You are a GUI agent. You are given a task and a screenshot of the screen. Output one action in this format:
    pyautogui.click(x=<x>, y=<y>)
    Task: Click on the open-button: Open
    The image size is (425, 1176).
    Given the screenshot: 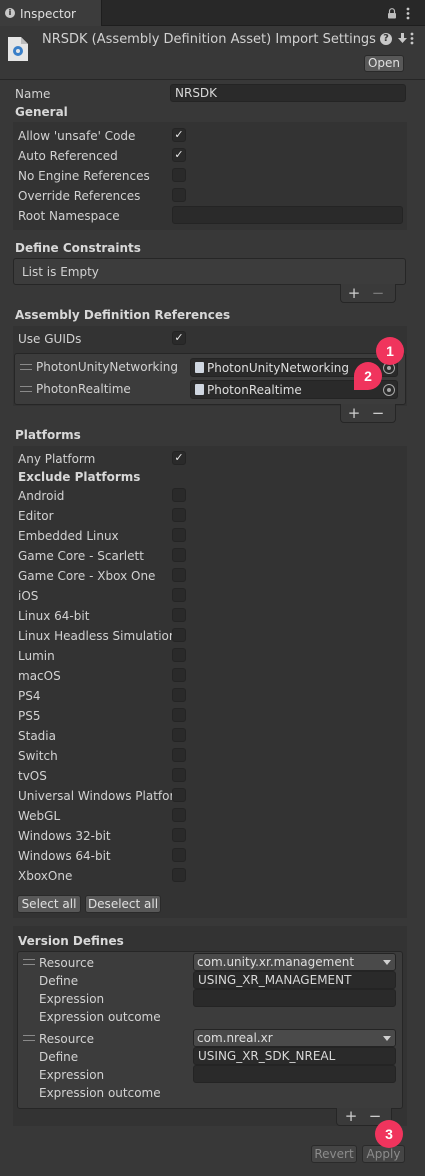 What is the action you would take?
    pyautogui.click(x=384, y=63)
    